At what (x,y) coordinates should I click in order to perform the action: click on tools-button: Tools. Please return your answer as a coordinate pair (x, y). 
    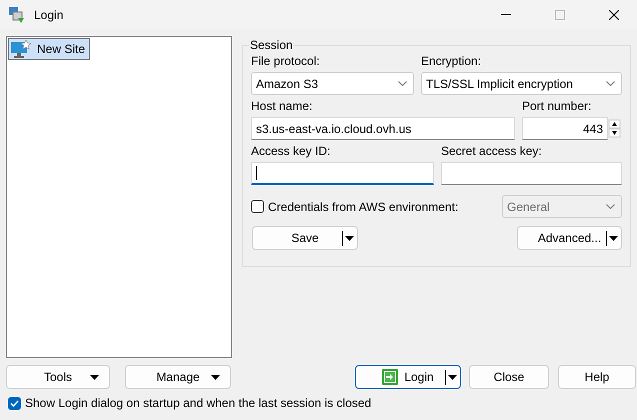
    Looking at the image, I should click on (58, 377).